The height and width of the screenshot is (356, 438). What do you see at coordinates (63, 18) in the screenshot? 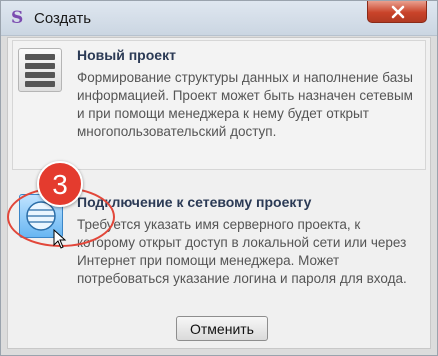
I see `window-title: Создать` at bounding box center [63, 18].